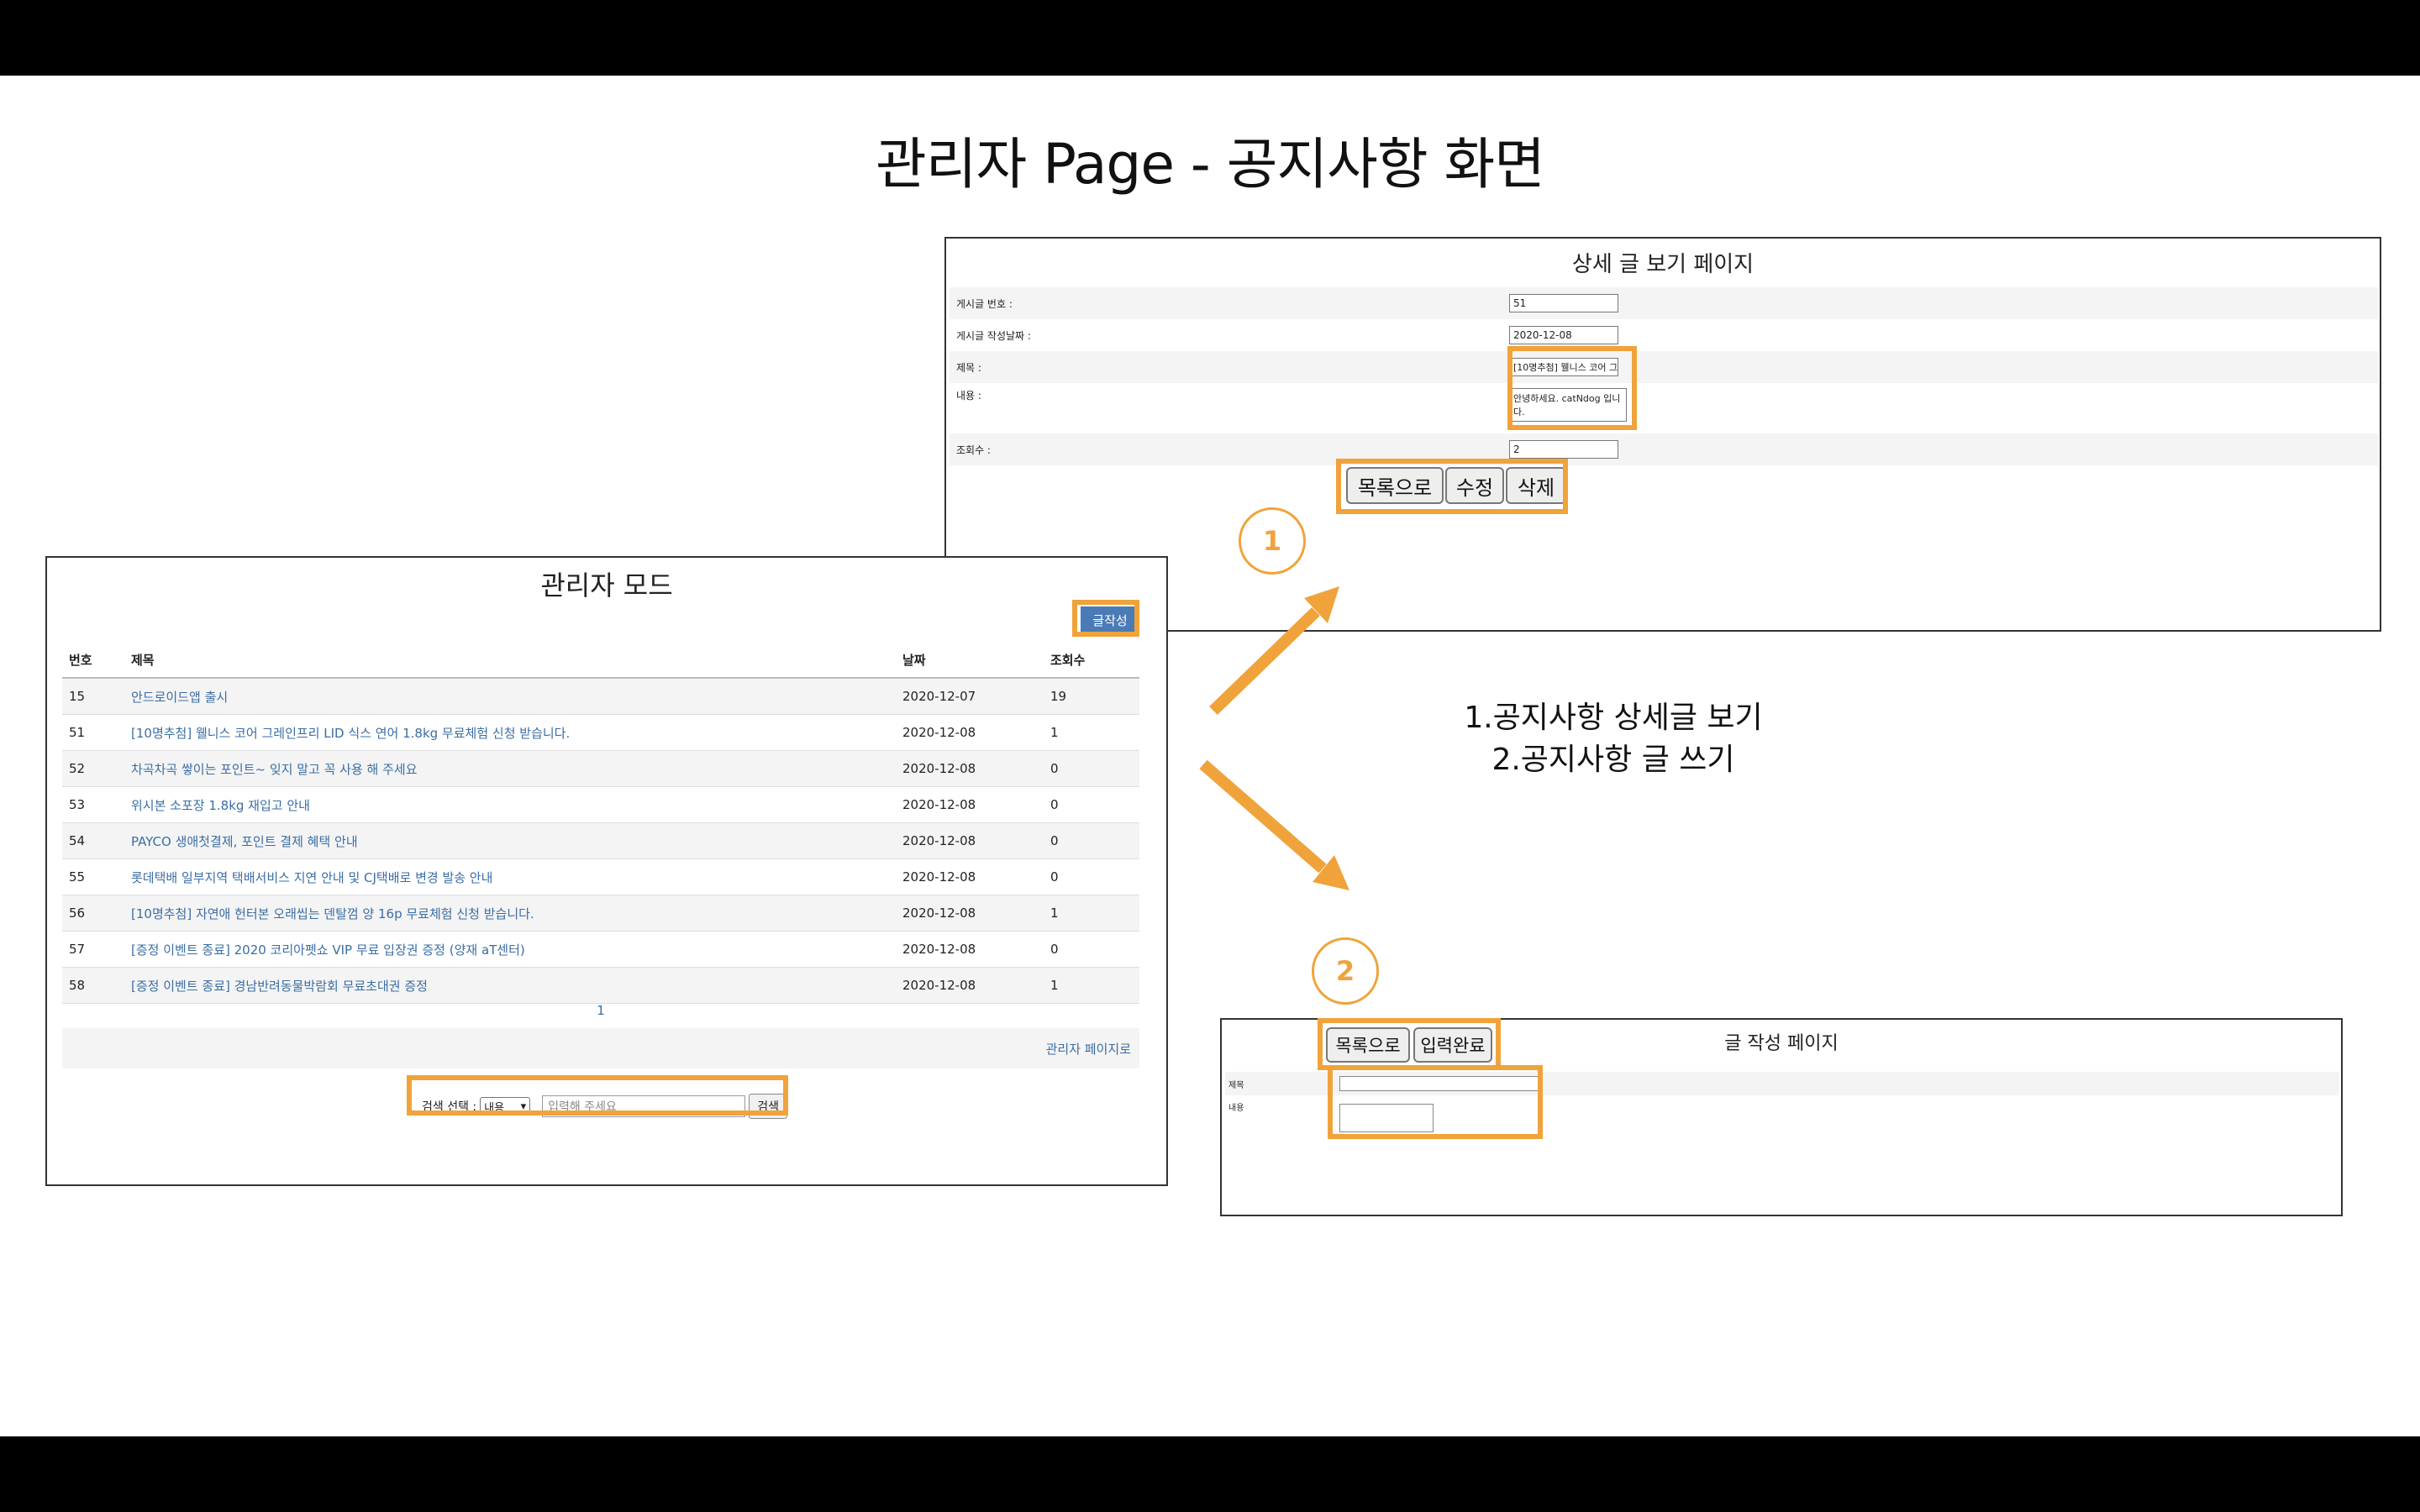  What do you see at coordinates (1274, 824) in the screenshot?
I see `arrow-to-write` at bounding box center [1274, 824].